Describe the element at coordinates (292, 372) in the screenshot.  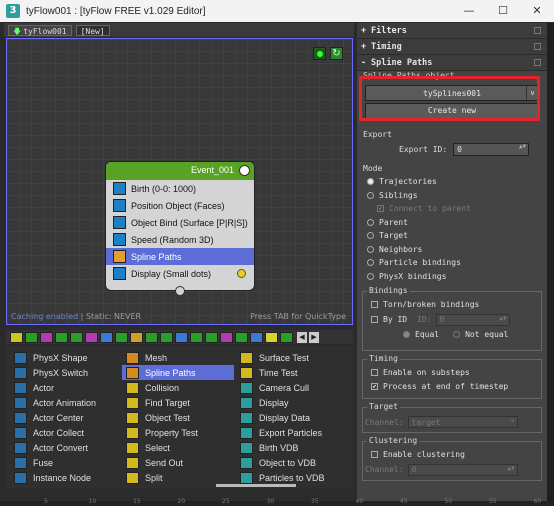
I see `palette-item: Time Test` at that location.